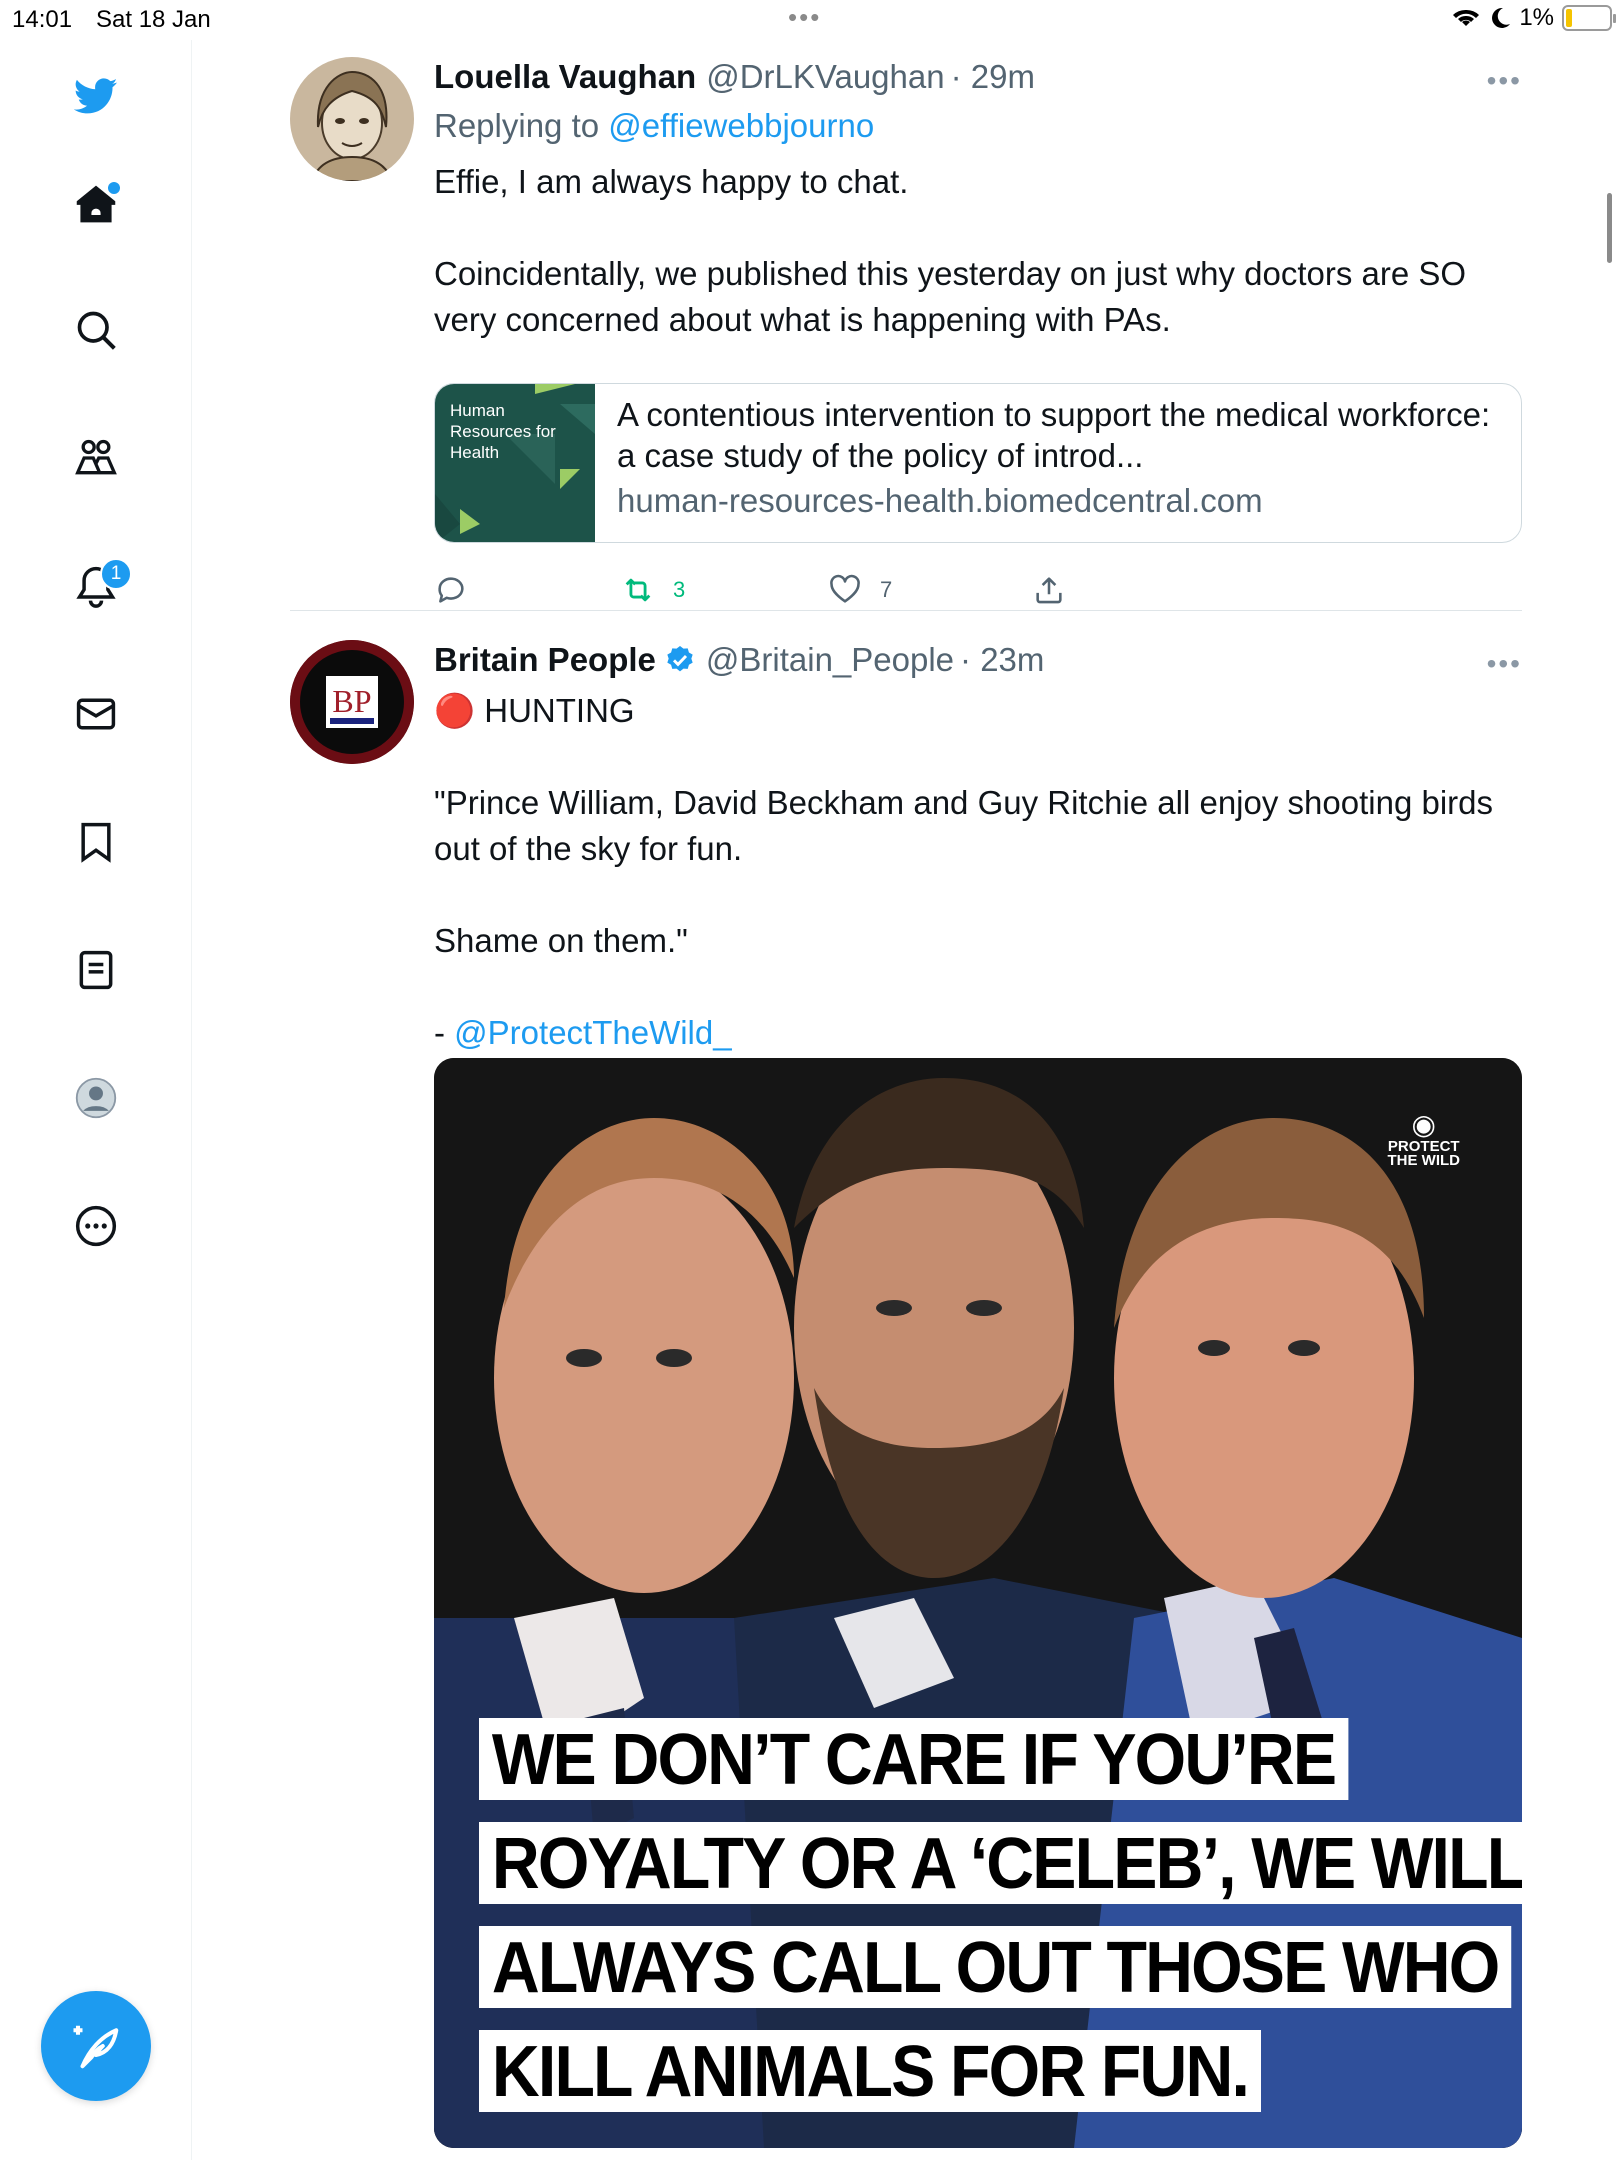 The height and width of the screenshot is (2160, 1620). Describe the element at coordinates (42, 19) in the screenshot. I see `status-time: 14:01` at that location.